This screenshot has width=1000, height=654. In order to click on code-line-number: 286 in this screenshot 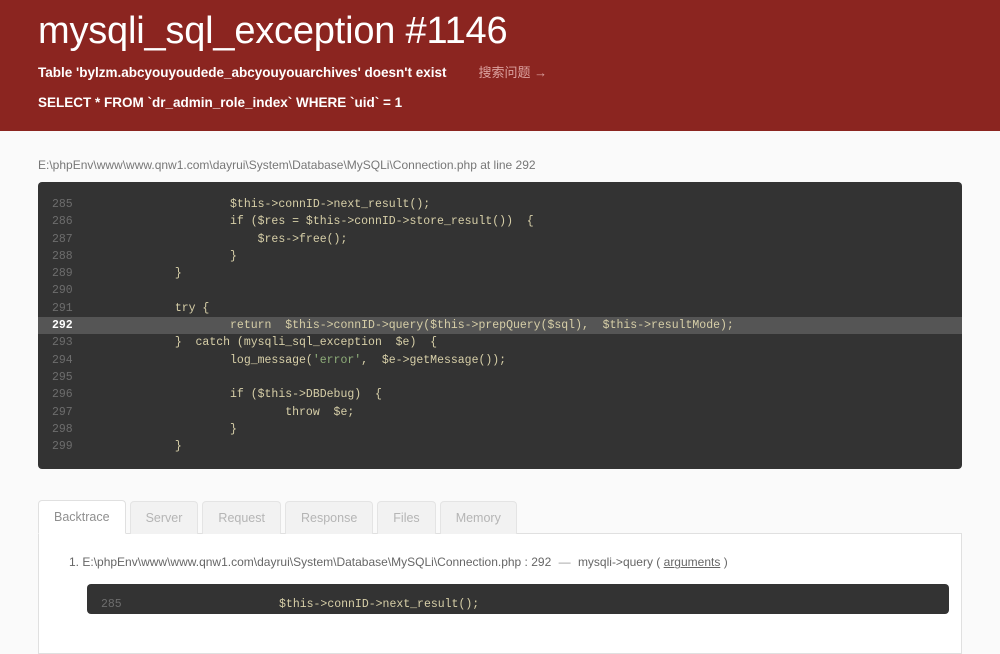, I will do `click(62, 222)`.